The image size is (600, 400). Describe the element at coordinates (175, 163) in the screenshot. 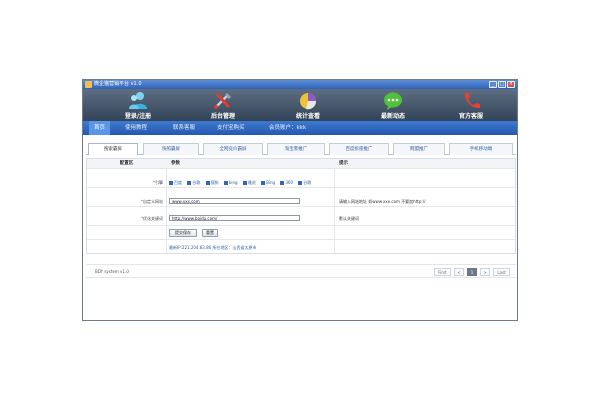

I see `header-value: 参数` at that location.